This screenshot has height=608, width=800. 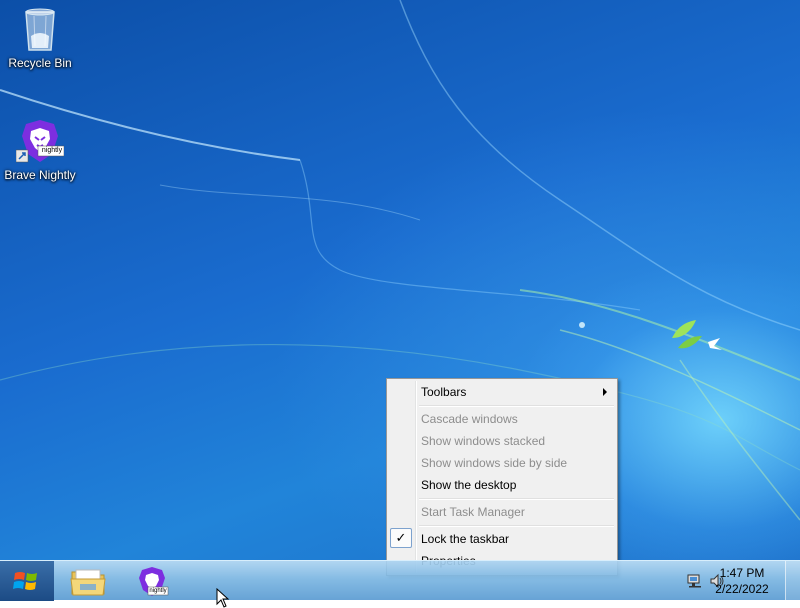 I want to click on menu-item-label: Show windows stacked, so click(x=483, y=441).